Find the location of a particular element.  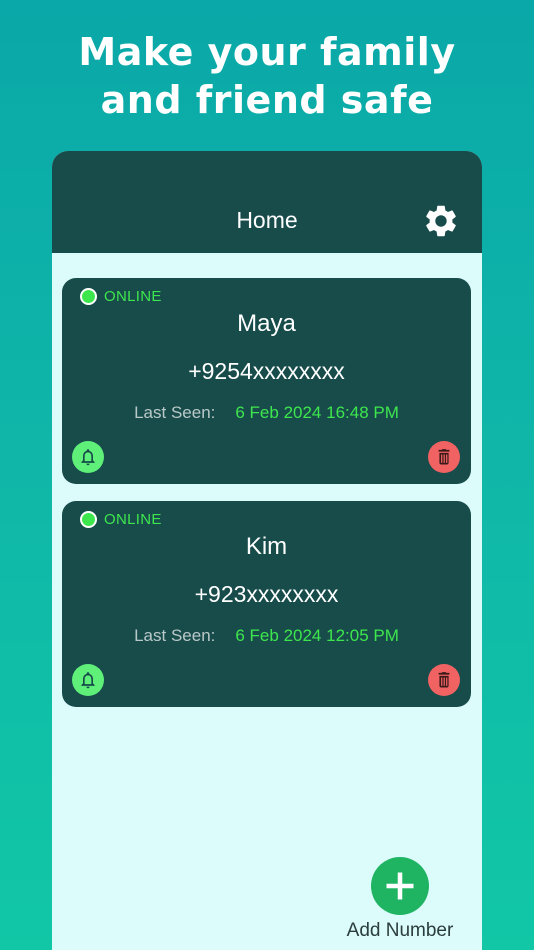

contact-name: Kim is located at coordinates (266, 546).